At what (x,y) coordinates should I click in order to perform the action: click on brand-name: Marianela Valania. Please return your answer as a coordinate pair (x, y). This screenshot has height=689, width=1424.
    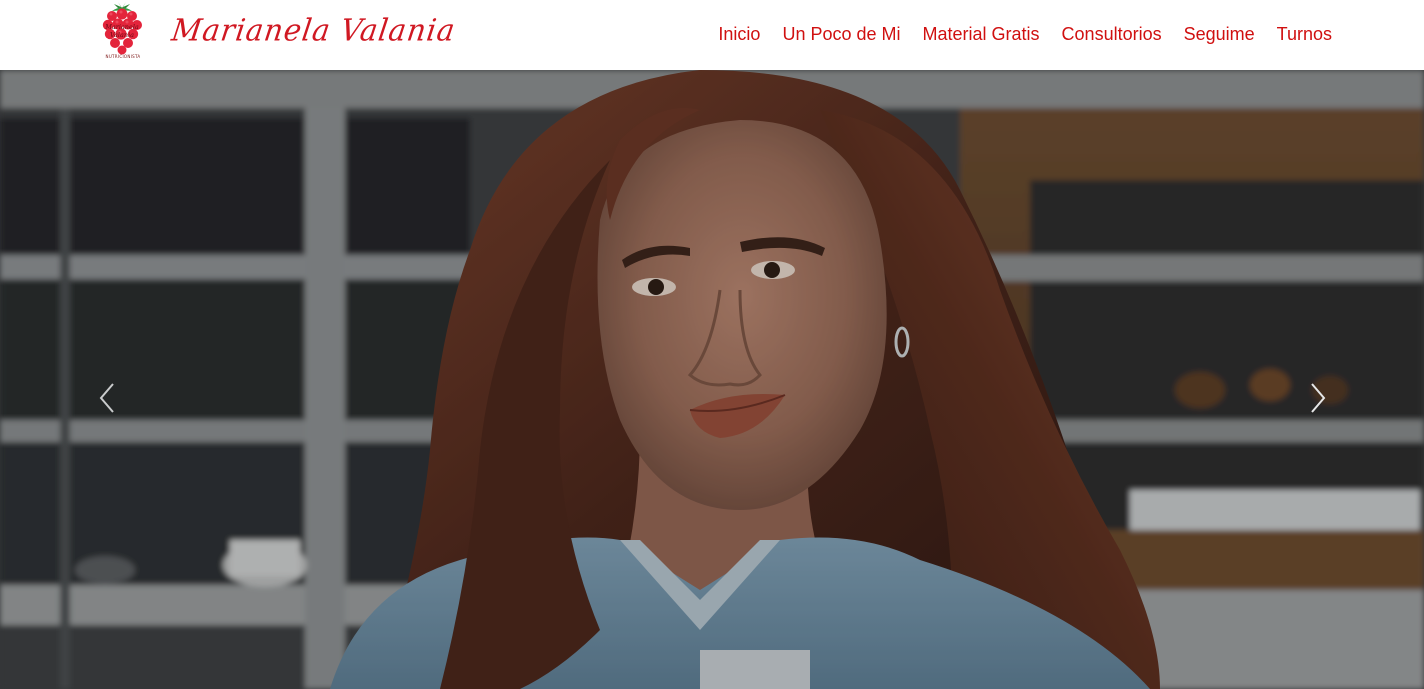
    Looking at the image, I should click on (313, 30).